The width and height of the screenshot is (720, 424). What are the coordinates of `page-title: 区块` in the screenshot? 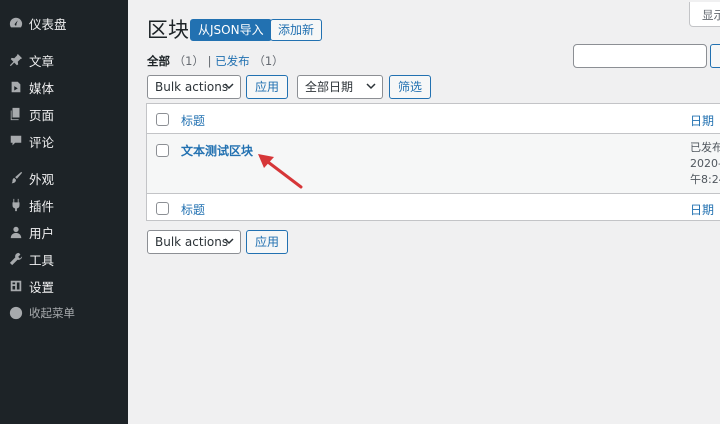 It's located at (168, 30).